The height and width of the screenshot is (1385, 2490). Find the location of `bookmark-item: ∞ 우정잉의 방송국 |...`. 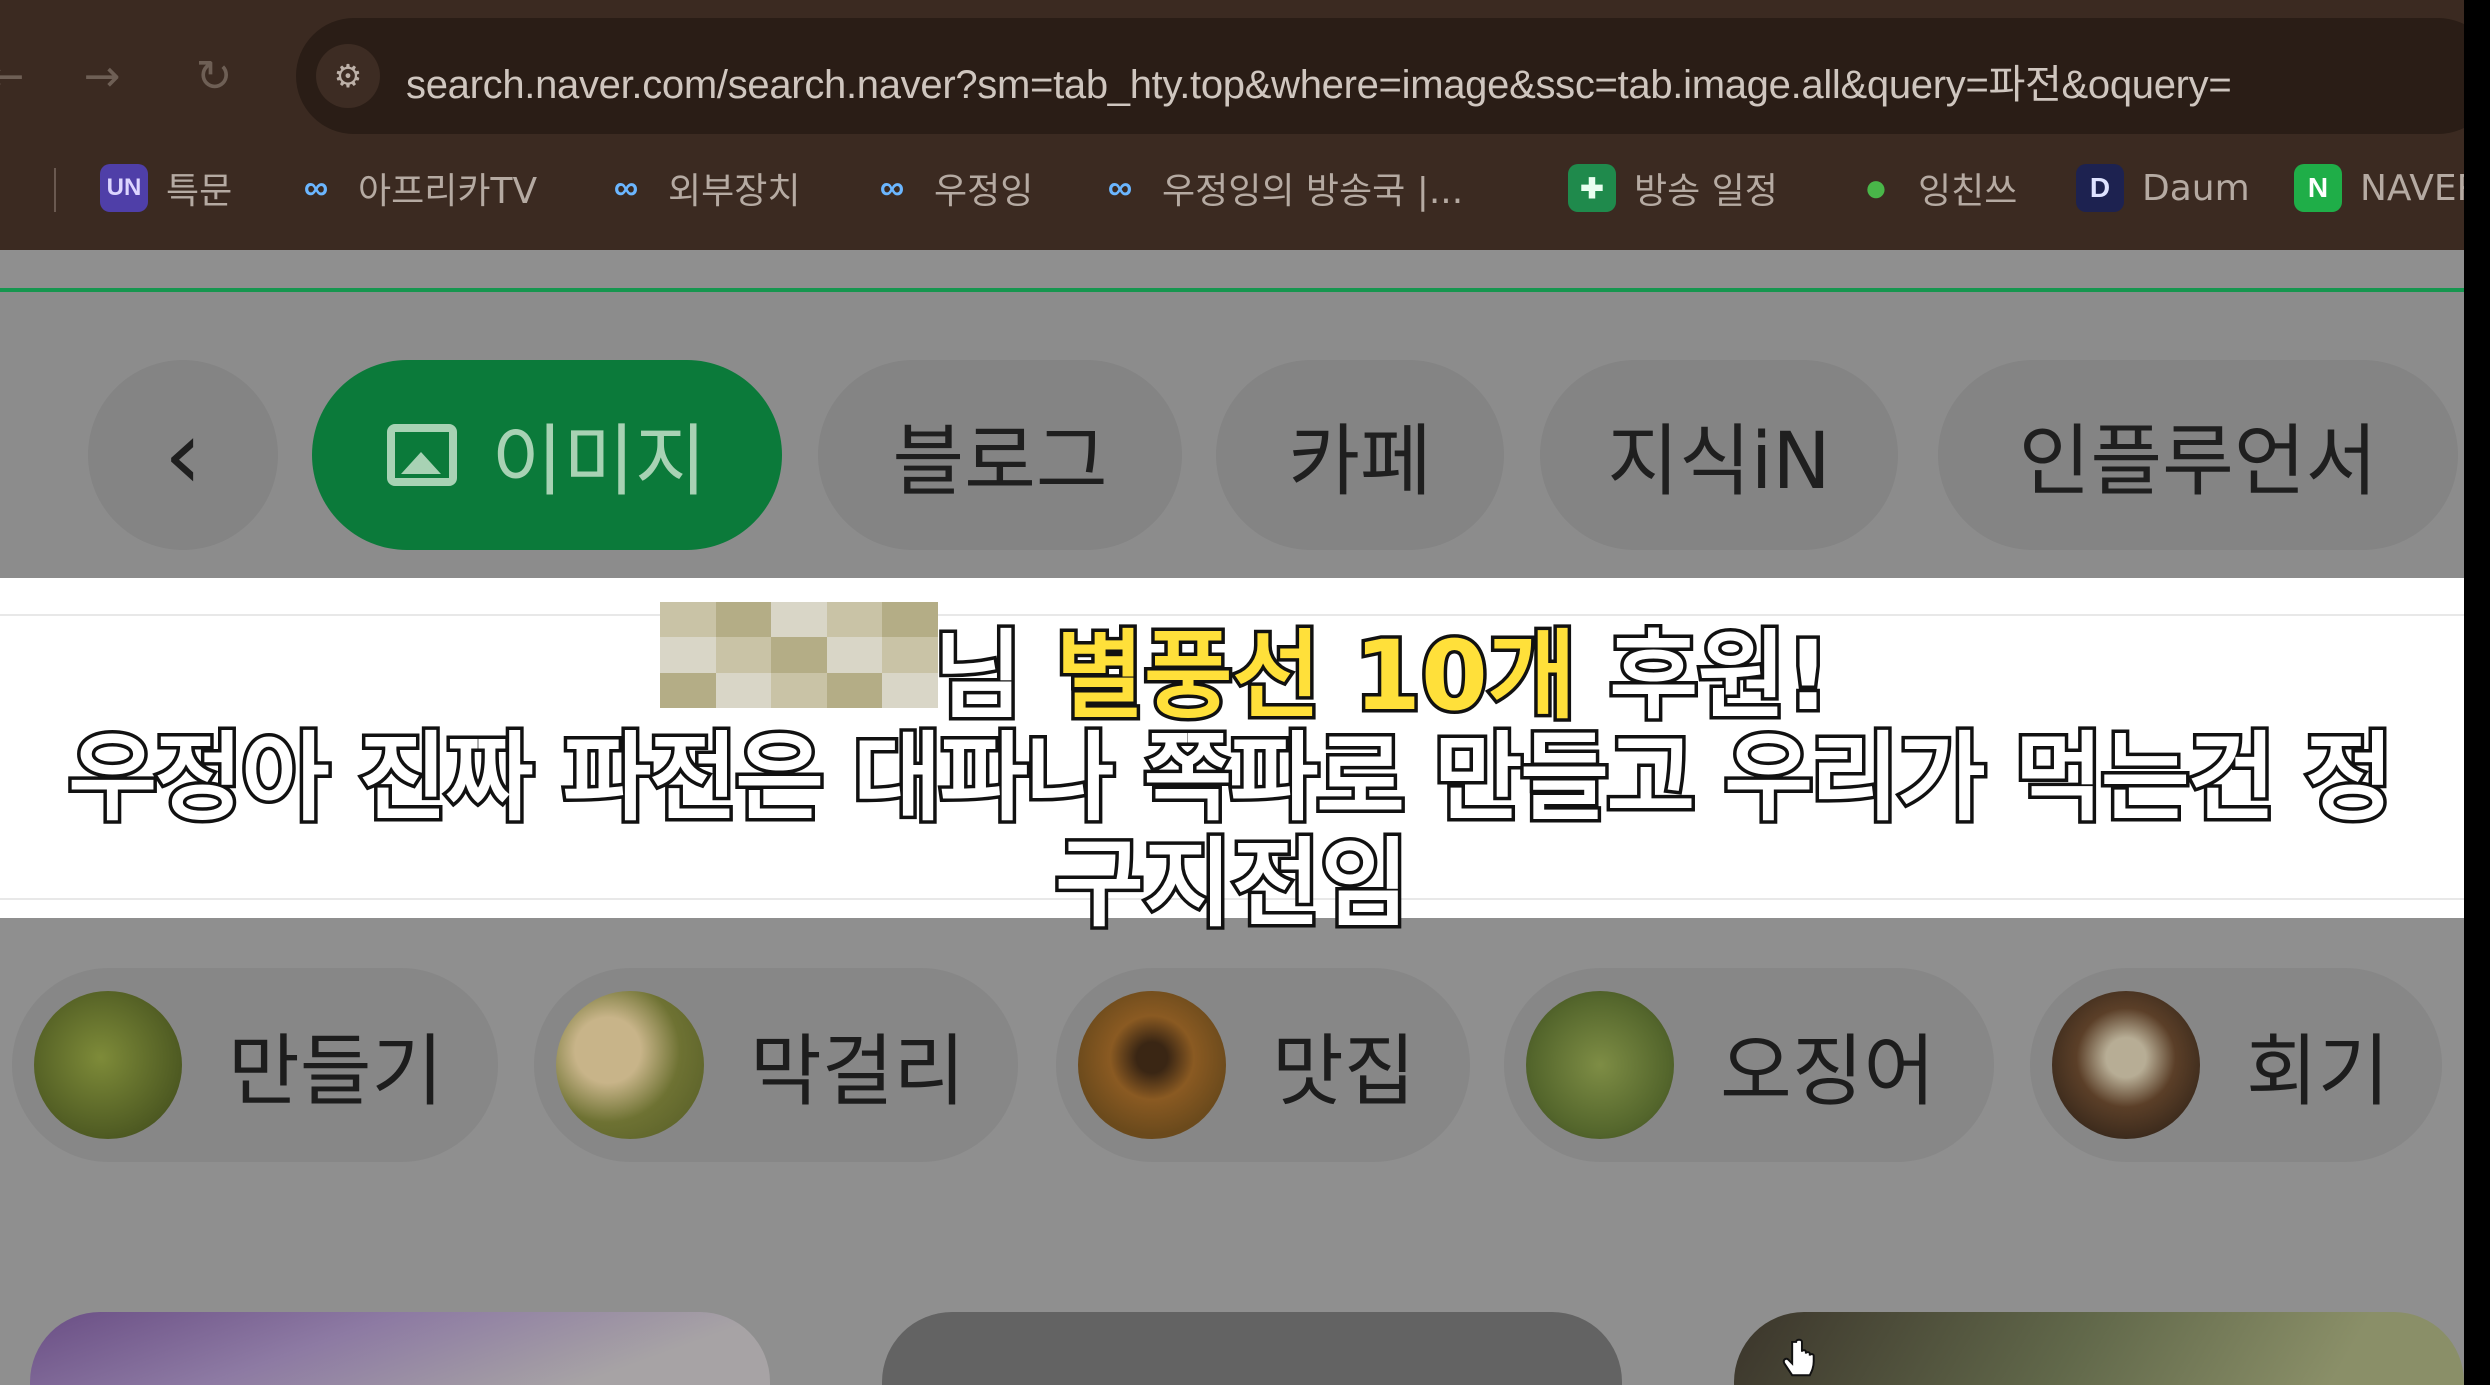

bookmark-item: ∞ 우정잉의 방송국 |... is located at coordinates (1279, 188).